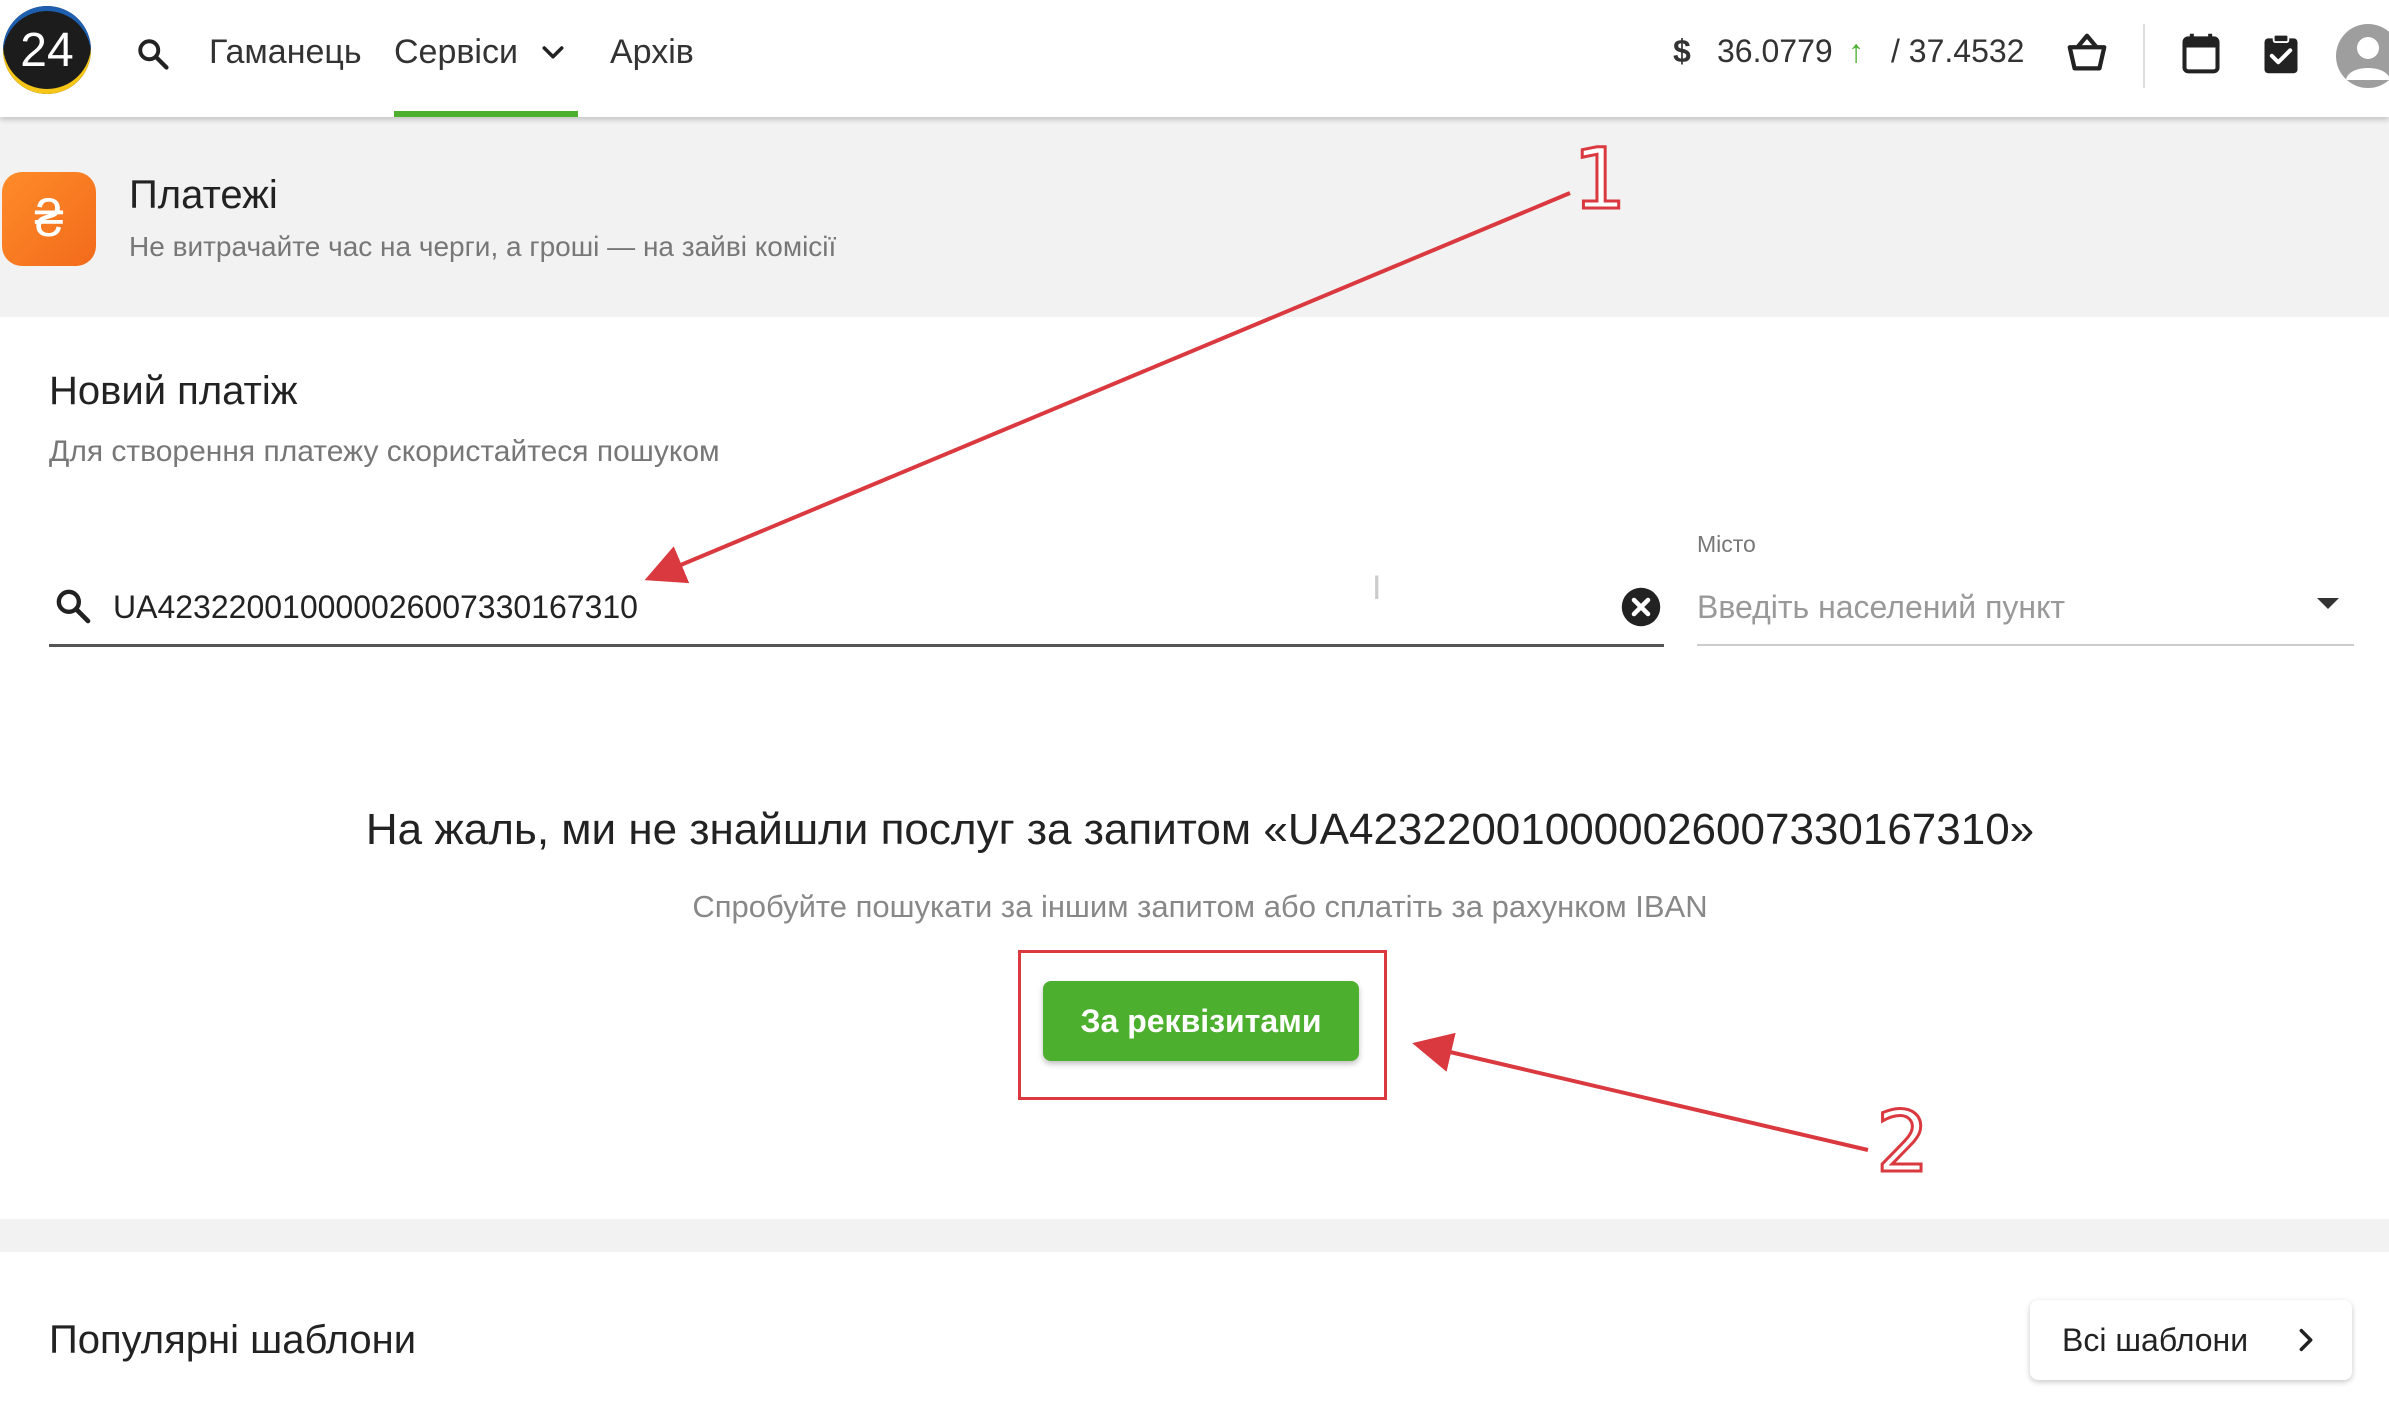  I want to click on city-field, so click(2025, 609).